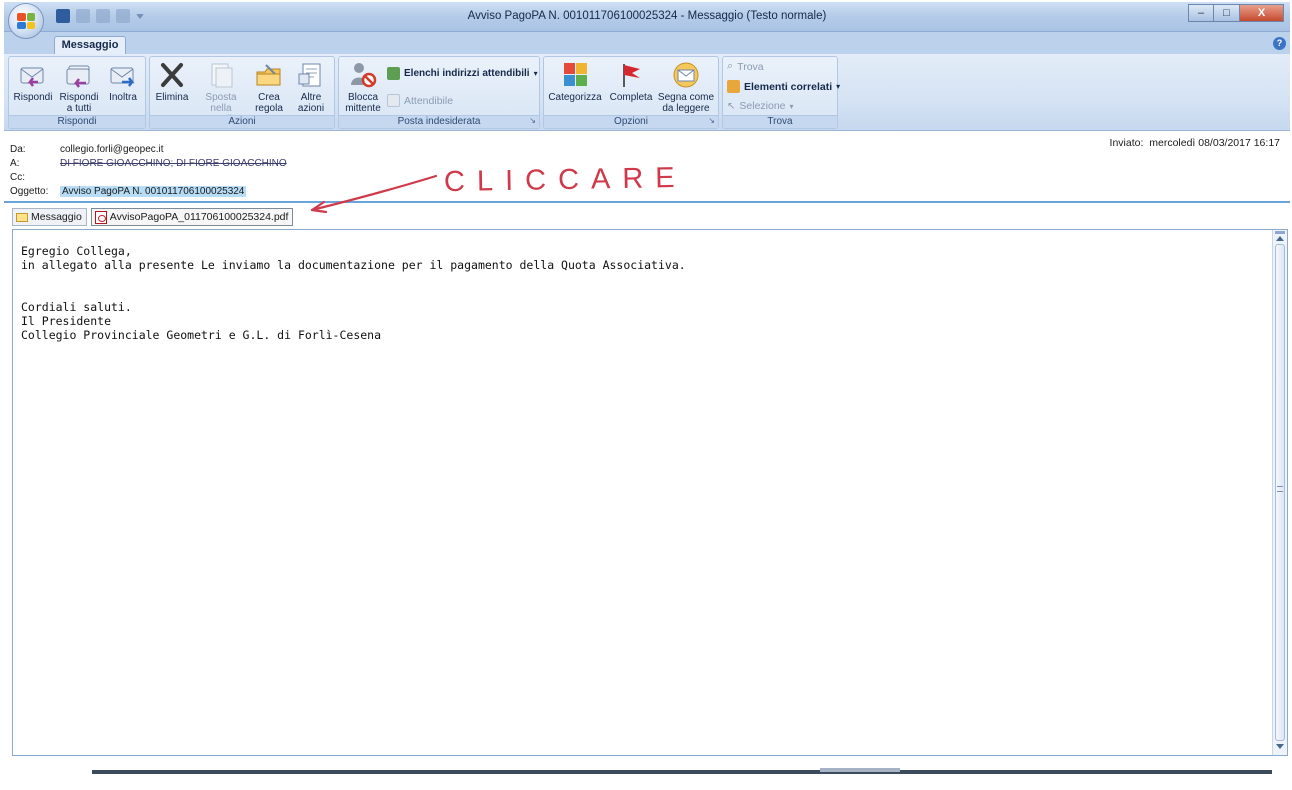  What do you see at coordinates (153, 191) in the screenshot?
I see `subject-text: Avviso PagoPA N. 001011706100025324` at bounding box center [153, 191].